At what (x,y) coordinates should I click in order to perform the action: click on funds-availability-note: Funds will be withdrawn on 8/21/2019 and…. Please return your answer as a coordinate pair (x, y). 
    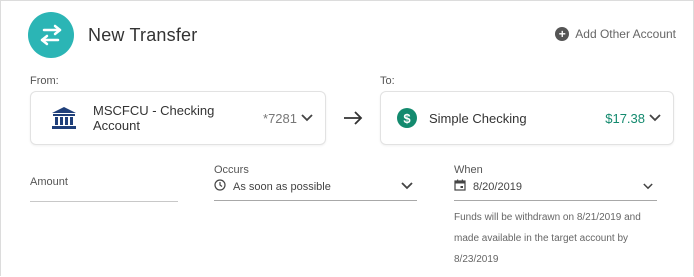
    Looking at the image, I should click on (547, 238).